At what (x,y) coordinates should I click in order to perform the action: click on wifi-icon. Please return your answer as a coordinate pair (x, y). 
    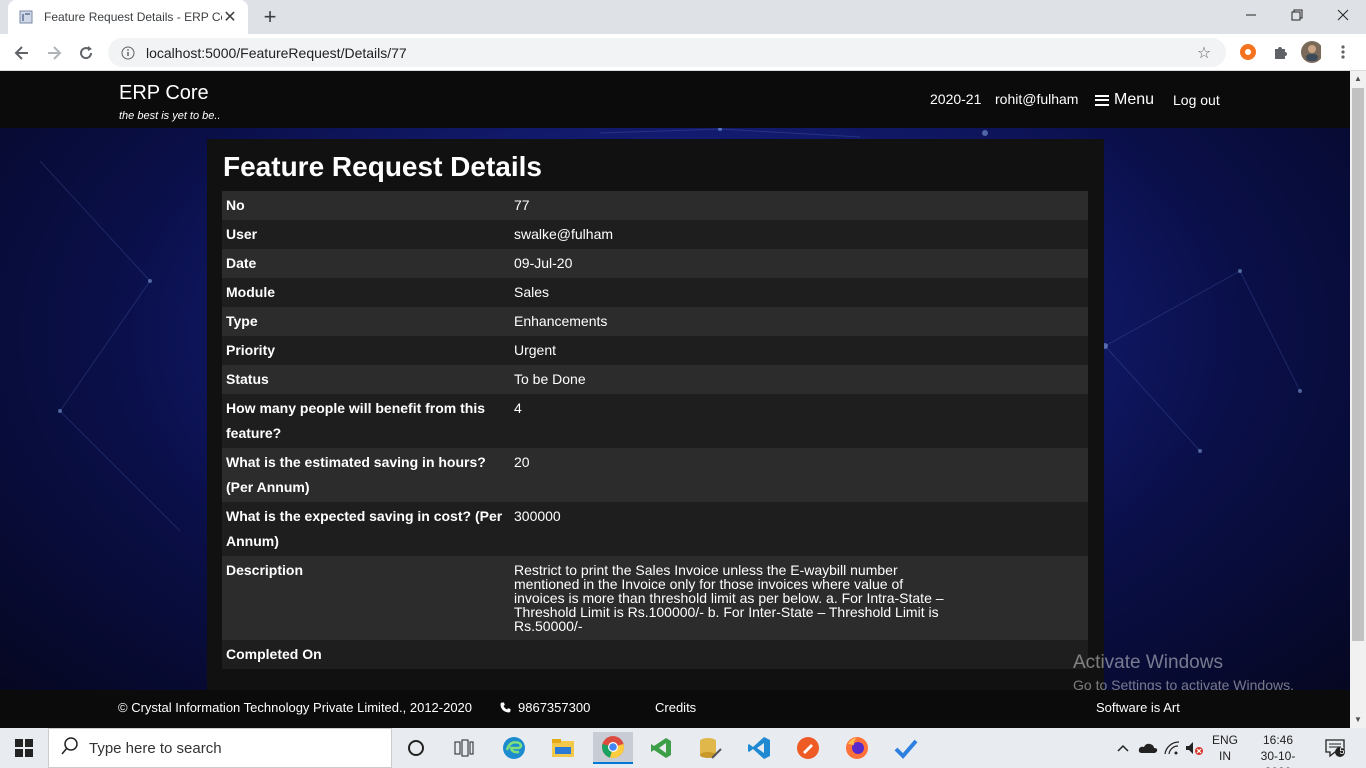
    Looking at the image, I should click on (1172, 748).